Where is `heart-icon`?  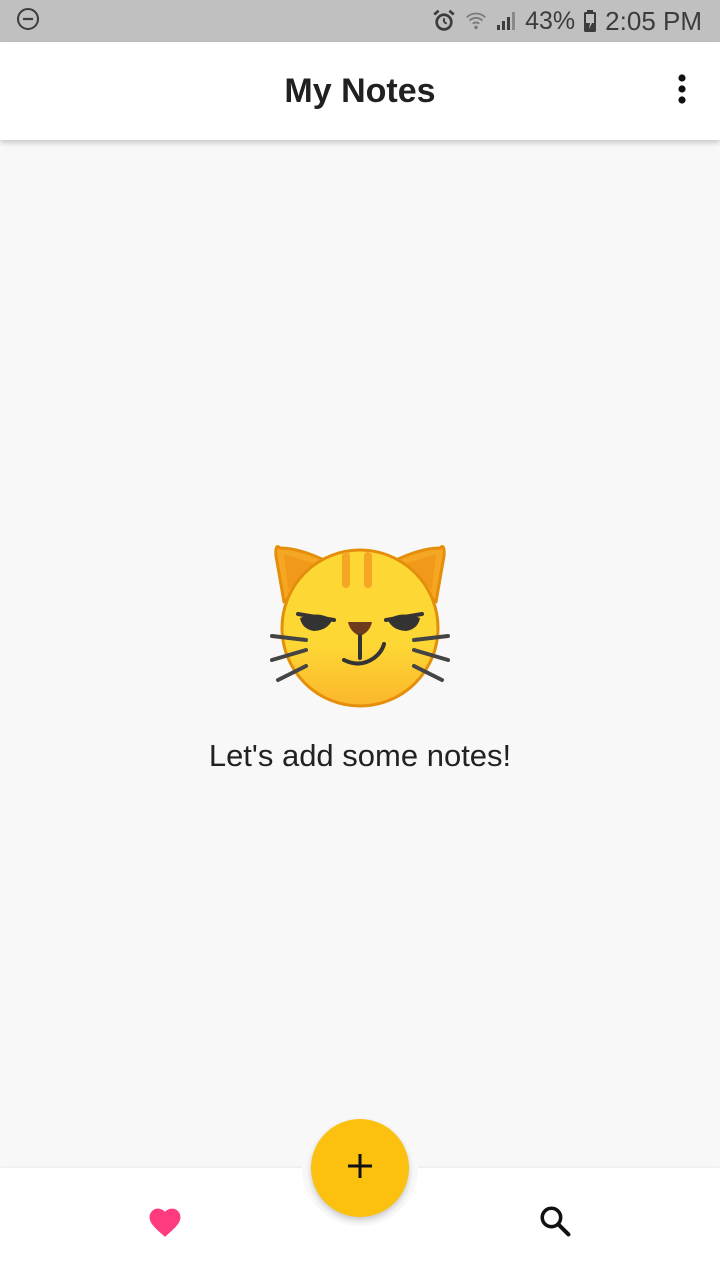 heart-icon is located at coordinates (165, 1223).